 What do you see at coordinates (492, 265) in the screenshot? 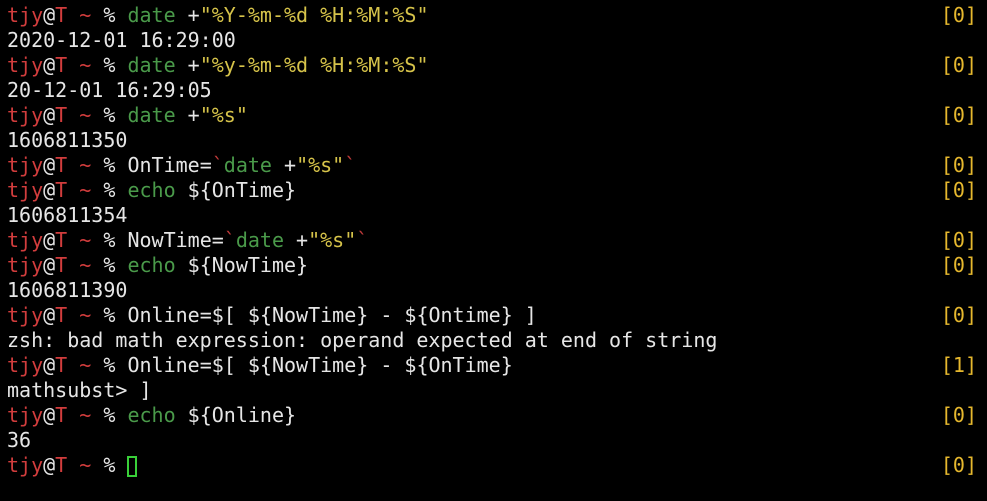
I see `prompt-line: tjy@T ~ % echo ${NowTime} [0]` at bounding box center [492, 265].